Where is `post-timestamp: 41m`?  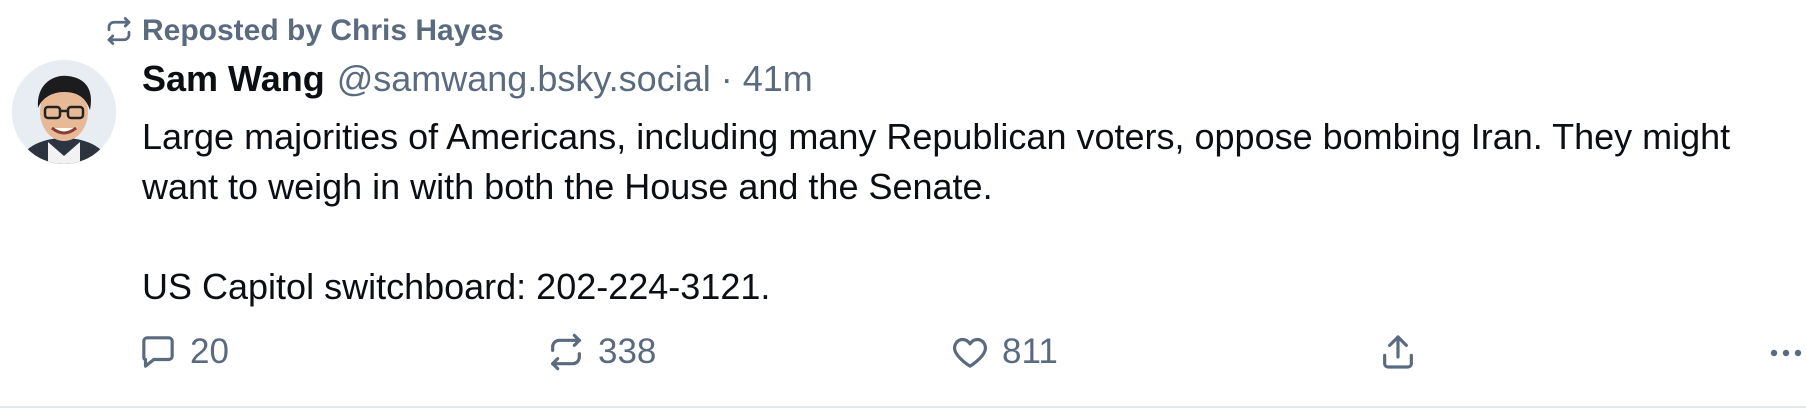 post-timestamp: 41m is located at coordinates (778, 79).